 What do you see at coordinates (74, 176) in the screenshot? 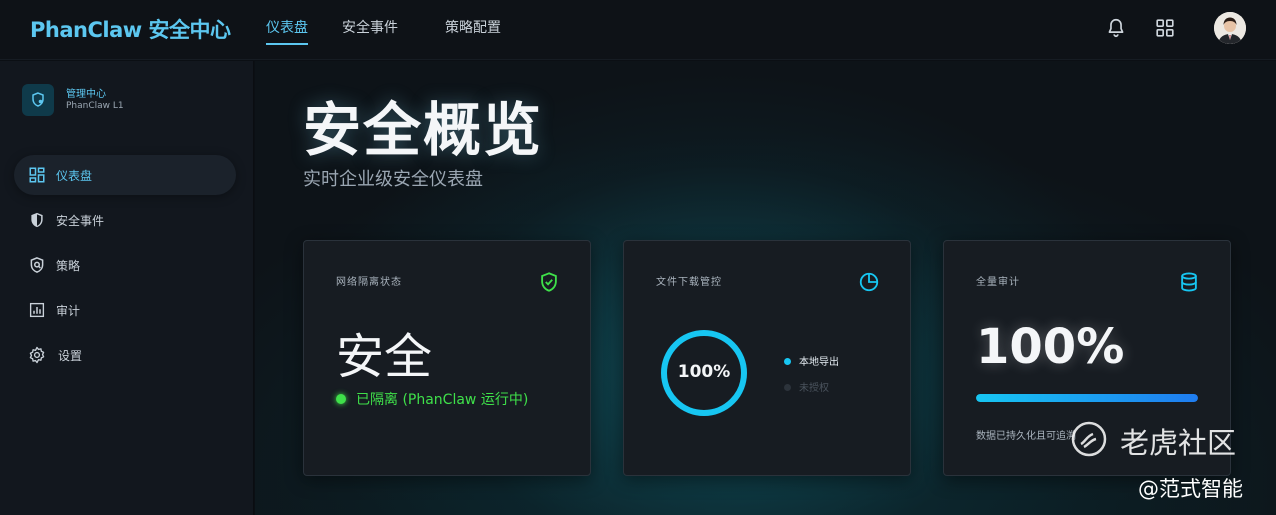
I see `sidebar-item-label: 仪表盘` at bounding box center [74, 176].